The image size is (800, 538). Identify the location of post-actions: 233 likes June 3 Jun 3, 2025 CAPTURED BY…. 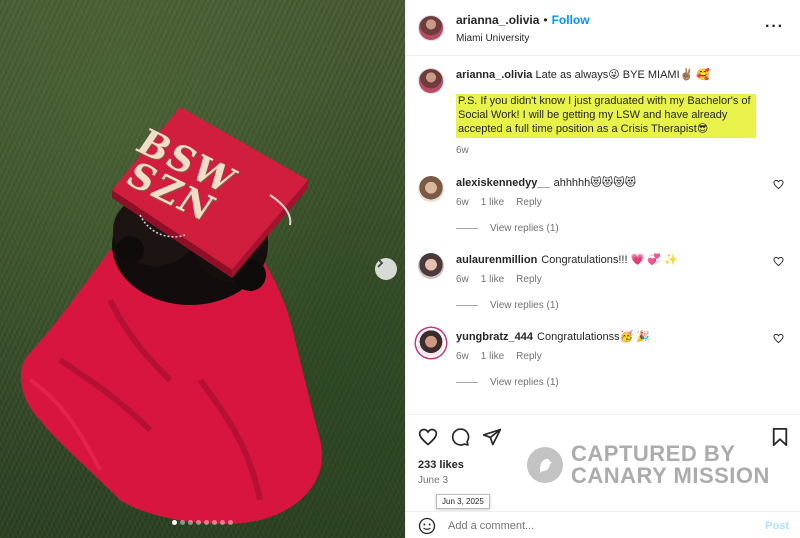
(603, 476).